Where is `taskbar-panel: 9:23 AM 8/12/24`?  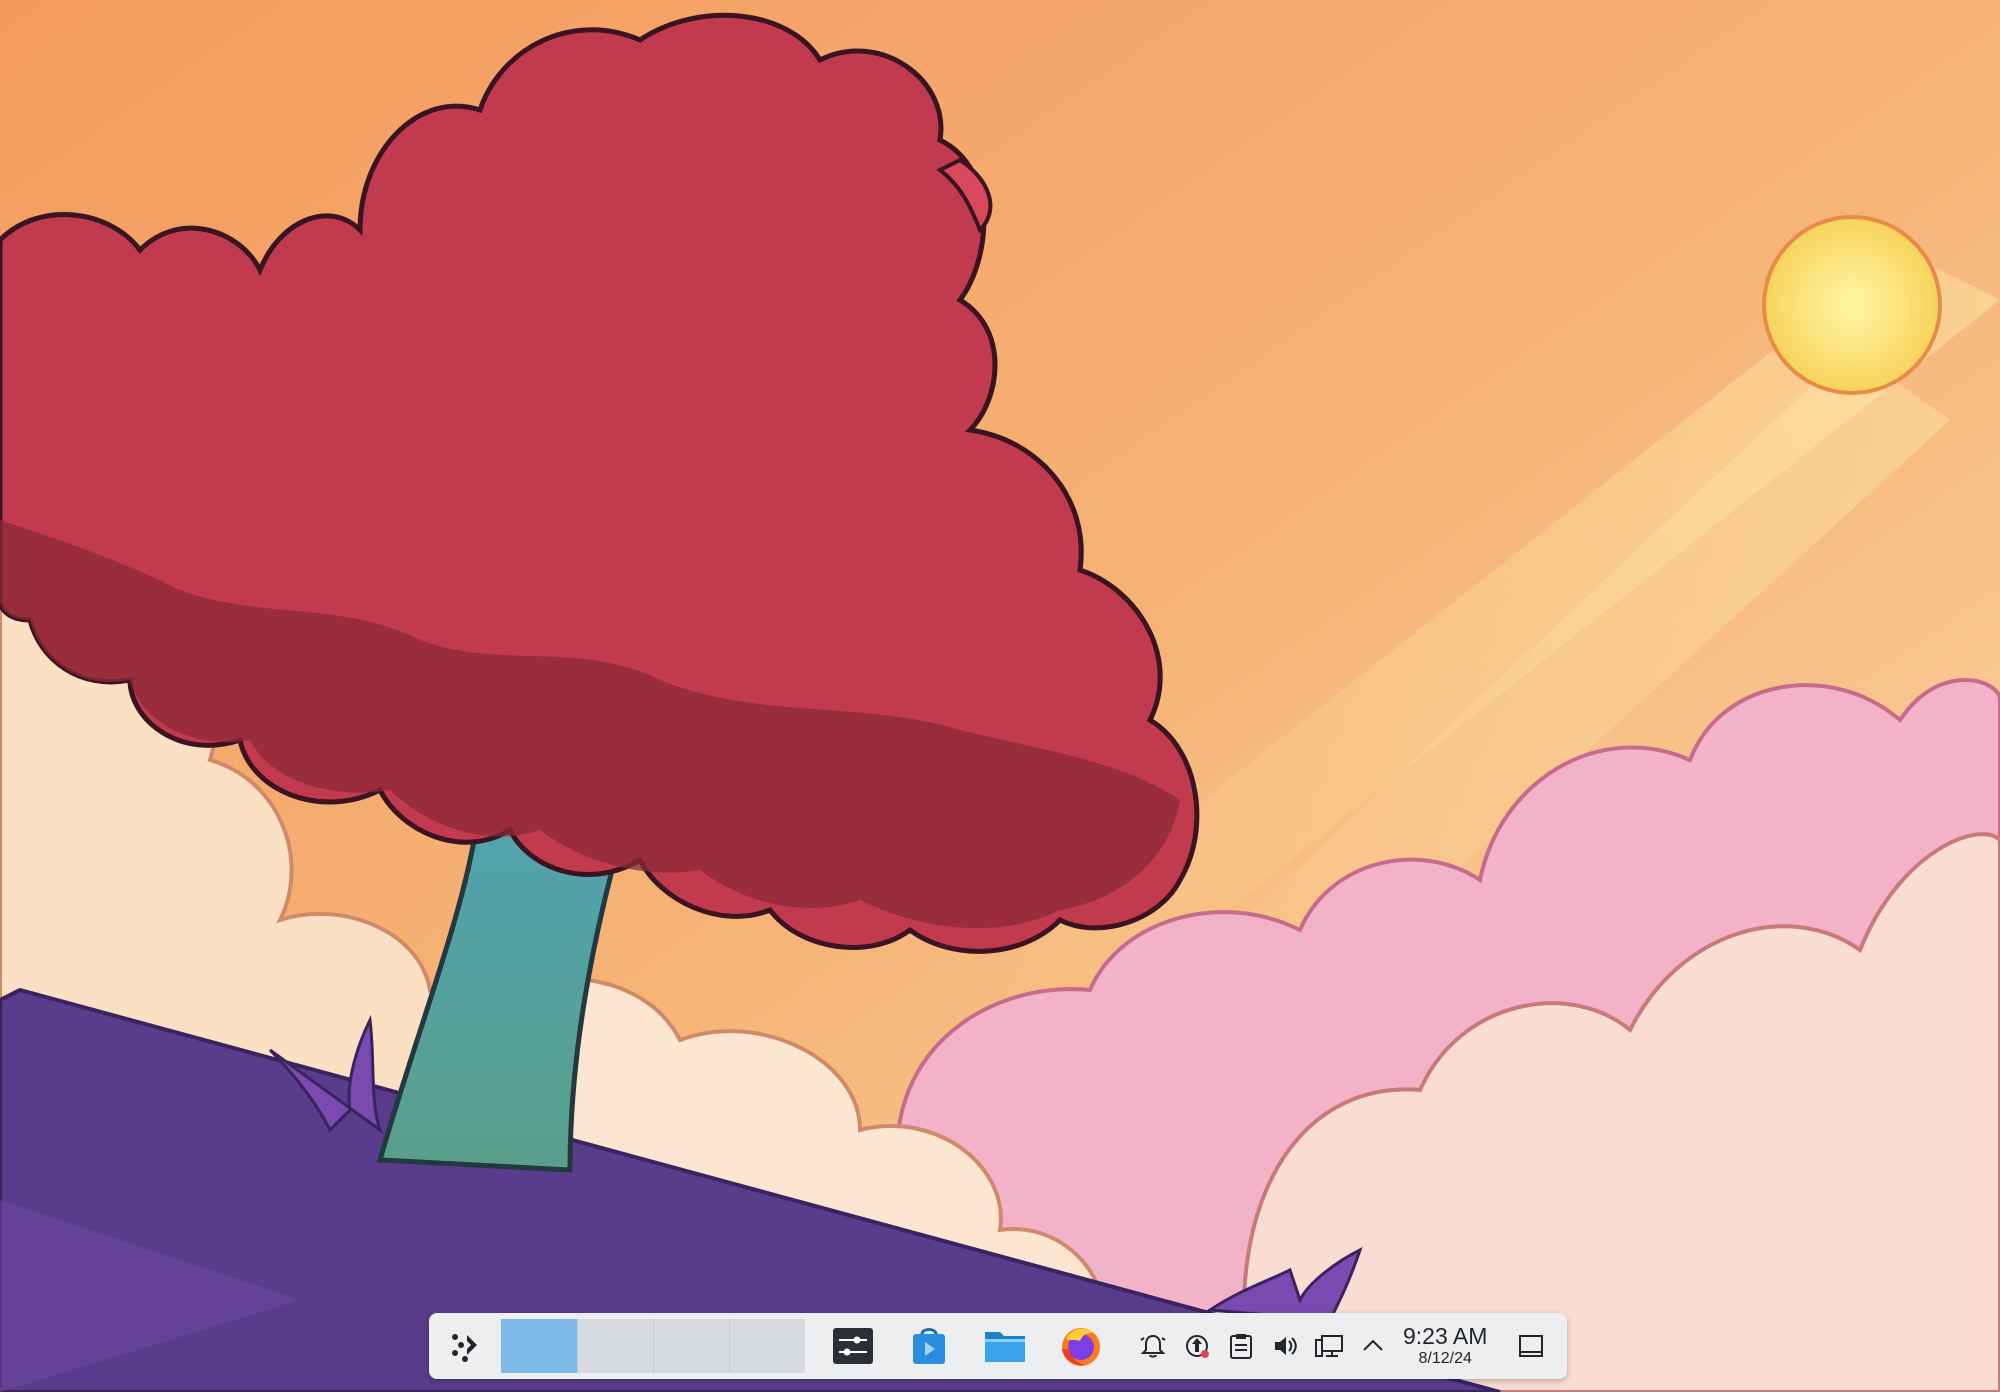
taskbar-panel: 9:23 AM 8/12/24 is located at coordinates (998, 1346).